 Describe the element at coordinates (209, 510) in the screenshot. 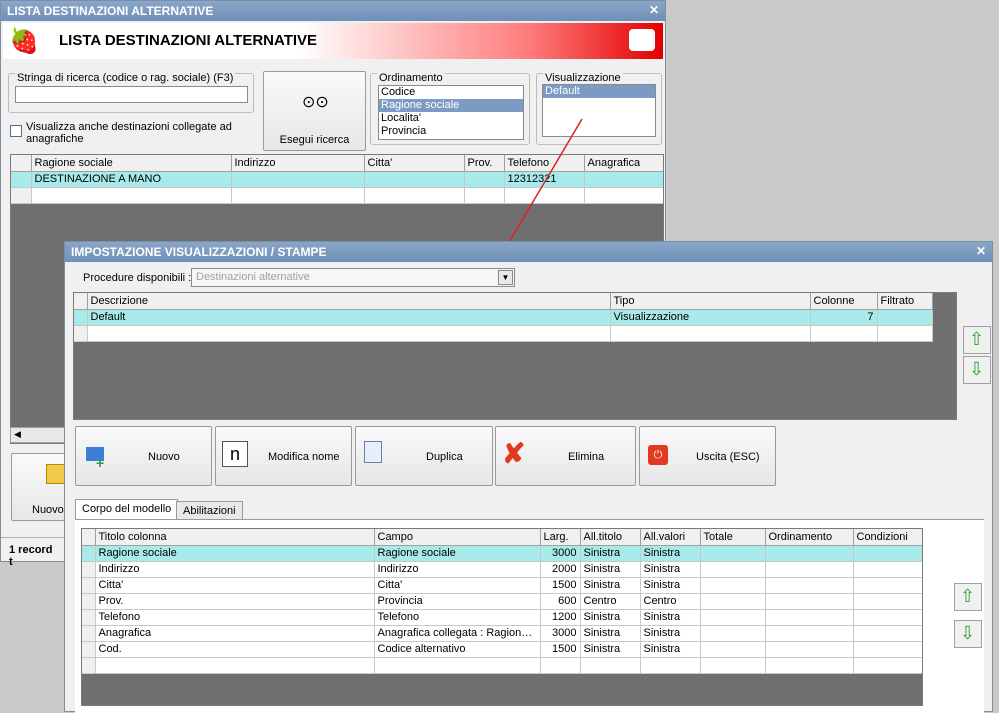

I see `tab-permissions: Abilitazioni` at that location.